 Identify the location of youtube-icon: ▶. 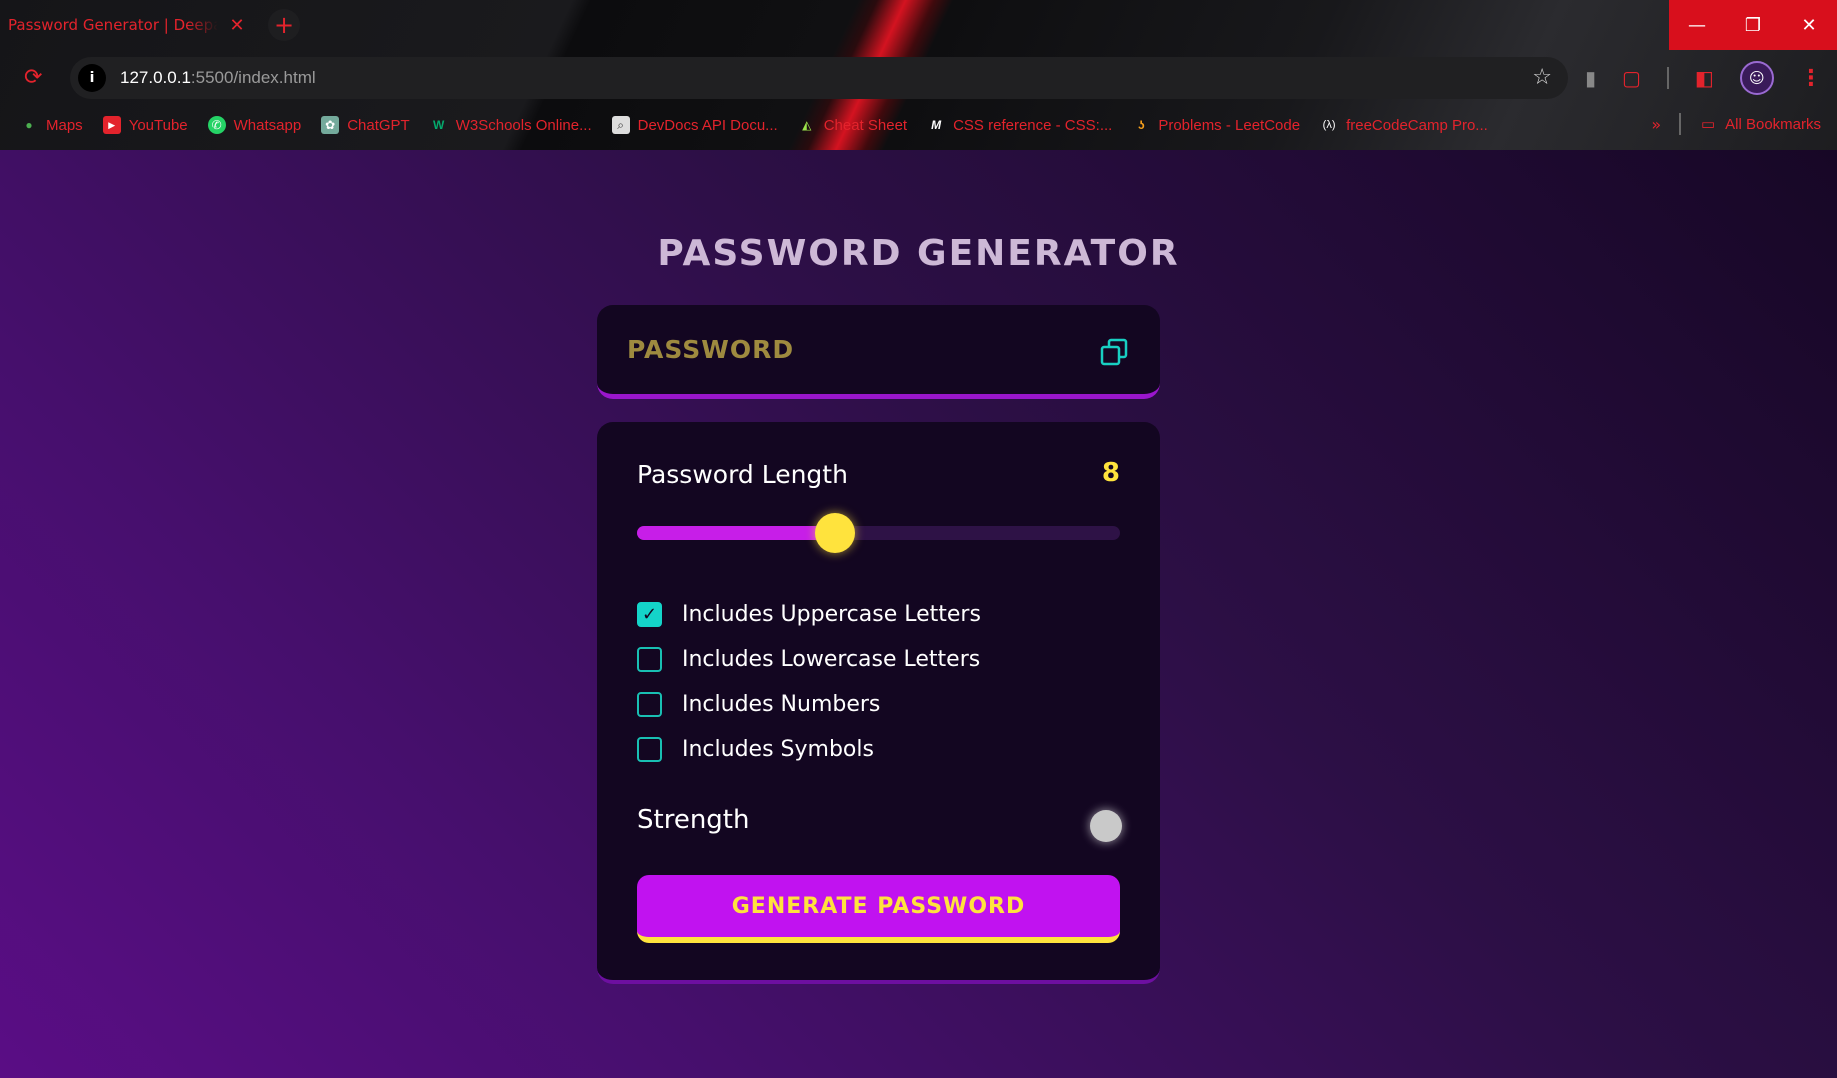
(111, 125).